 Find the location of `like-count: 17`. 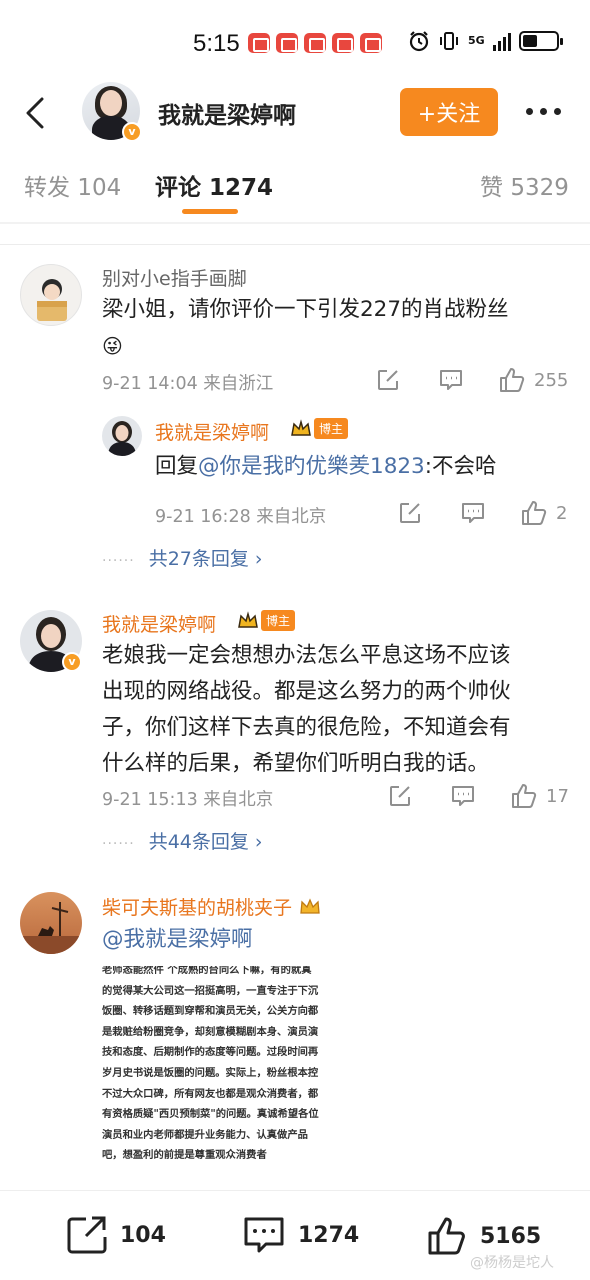

like-count: 17 is located at coordinates (557, 796).